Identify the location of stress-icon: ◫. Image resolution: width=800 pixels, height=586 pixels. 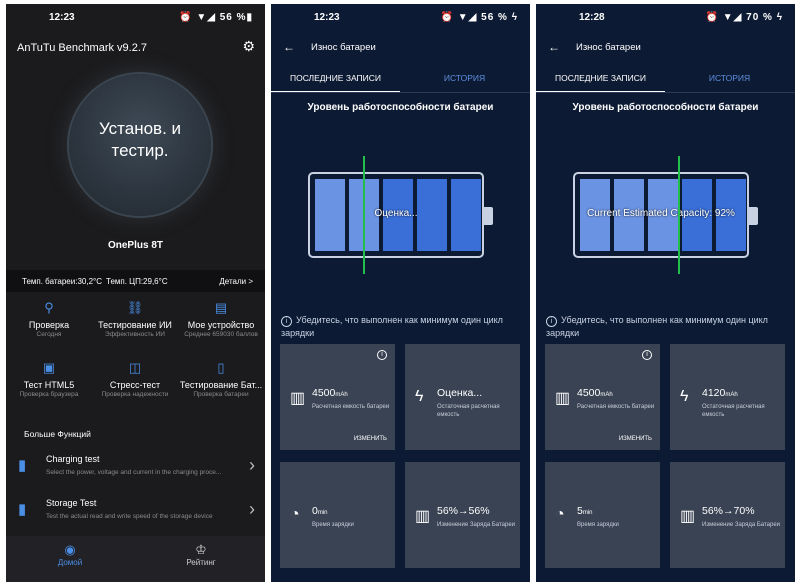
(135, 367).